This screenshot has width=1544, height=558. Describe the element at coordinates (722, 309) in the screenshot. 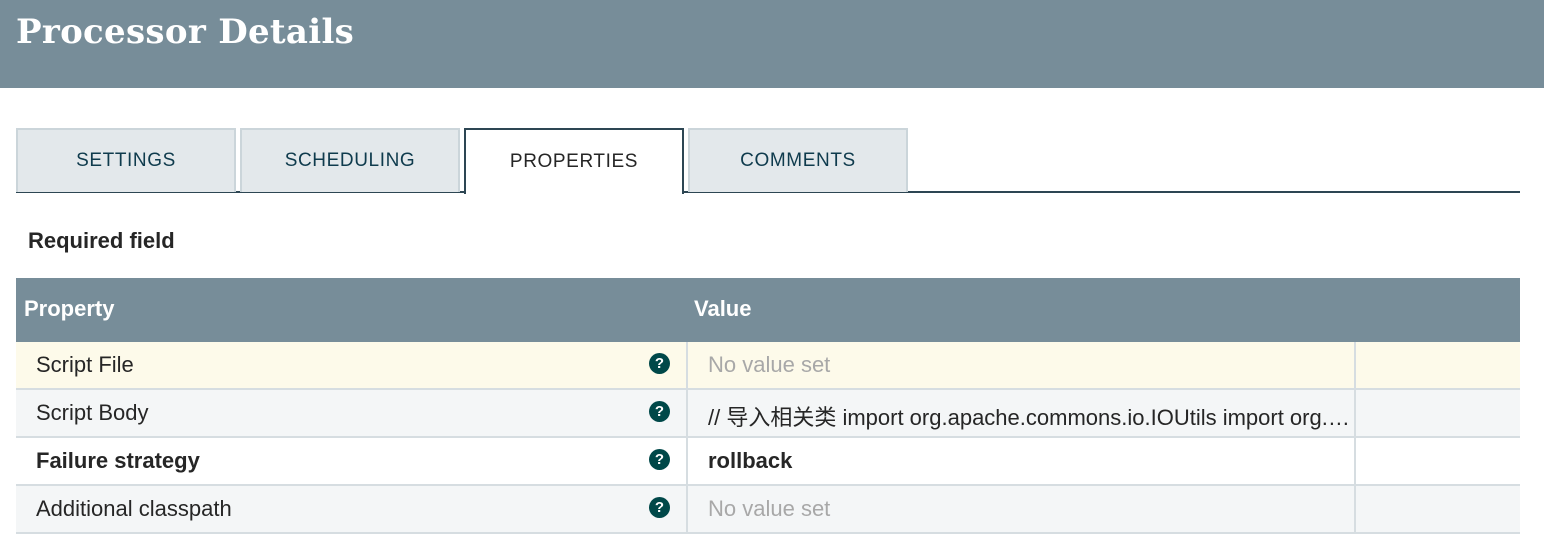

I see `column-header-value: Value` at that location.